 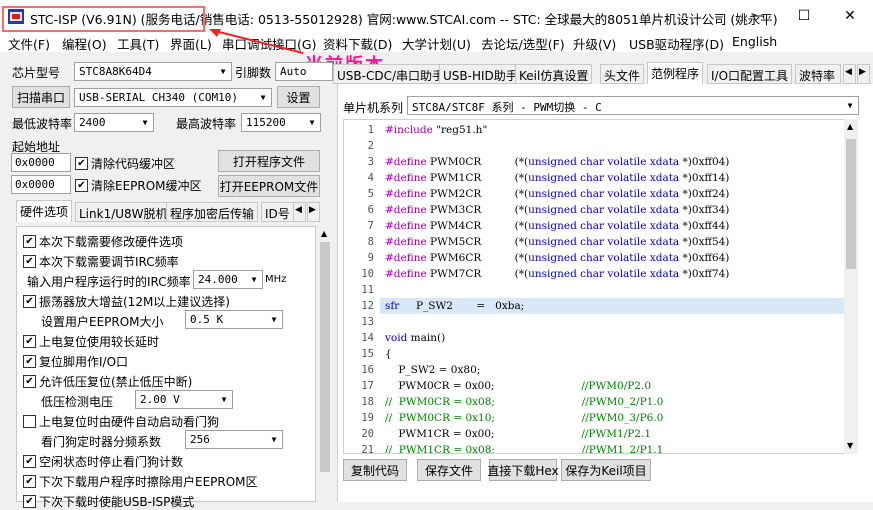 What do you see at coordinates (125, 163) in the screenshot?
I see `clear-code-checkbox: ✔ 清除代码缓冲区` at bounding box center [125, 163].